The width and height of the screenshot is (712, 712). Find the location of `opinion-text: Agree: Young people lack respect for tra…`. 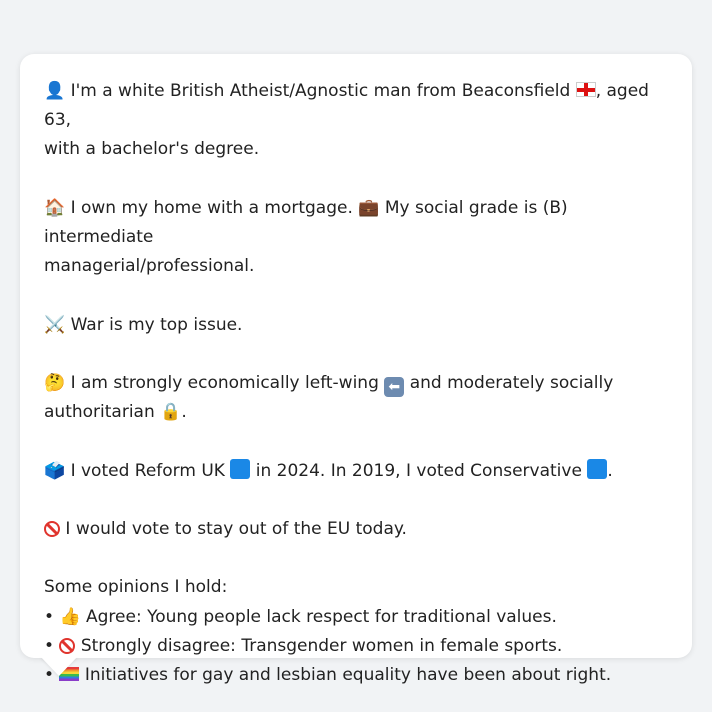

opinion-text: Agree: Young people lack respect for tra… is located at coordinates (321, 616).